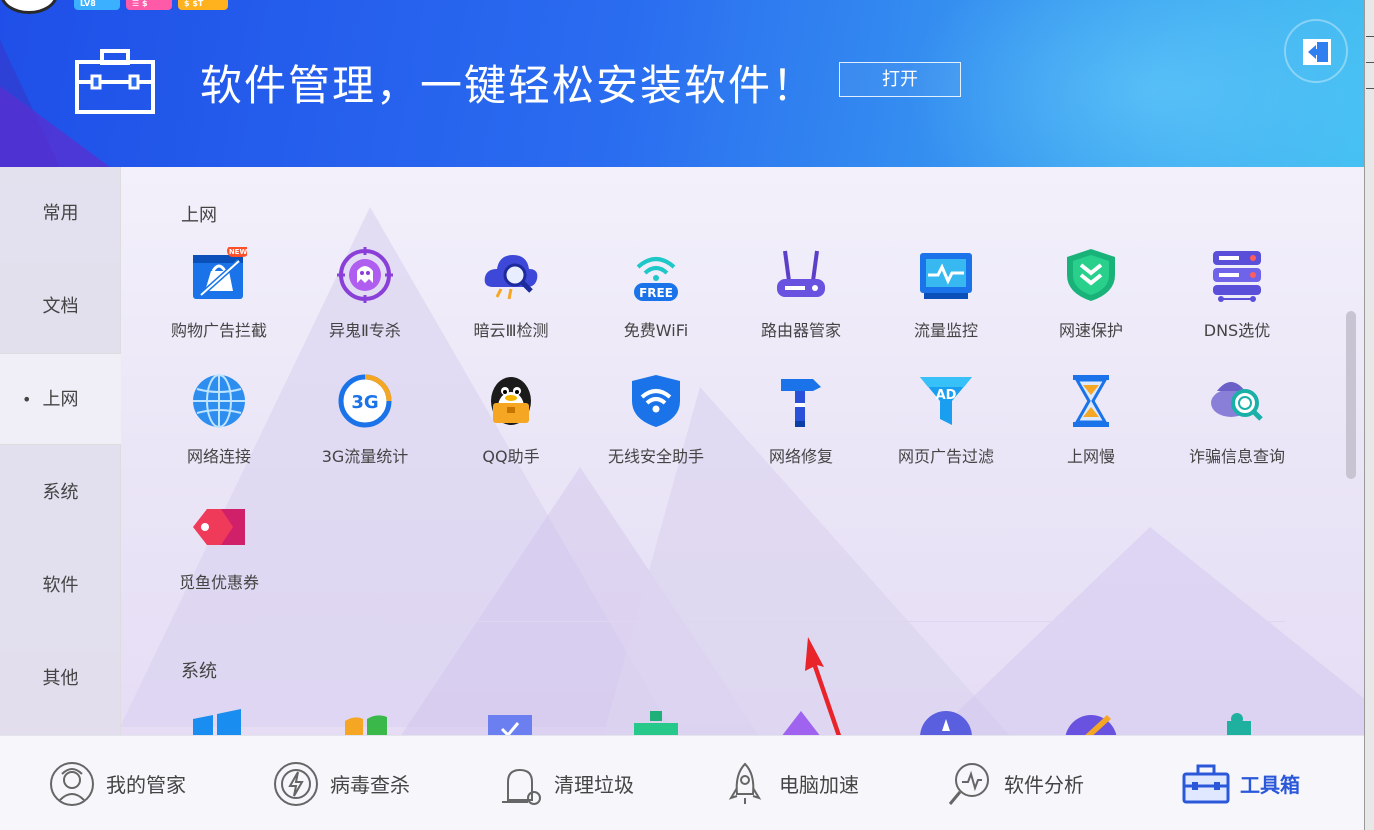  I want to click on tool-label: 无线安全助手, so click(655, 456).